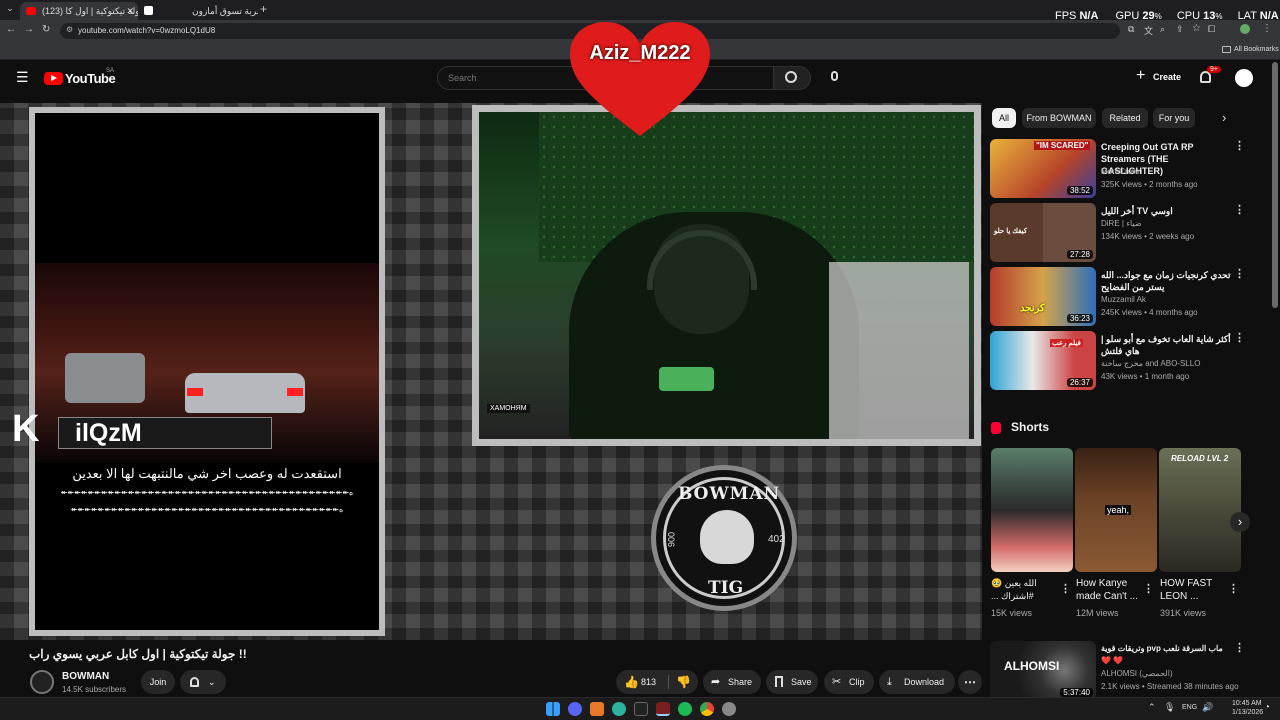 The height and width of the screenshot is (720, 1280). I want to click on discord-icon, so click(575, 709).